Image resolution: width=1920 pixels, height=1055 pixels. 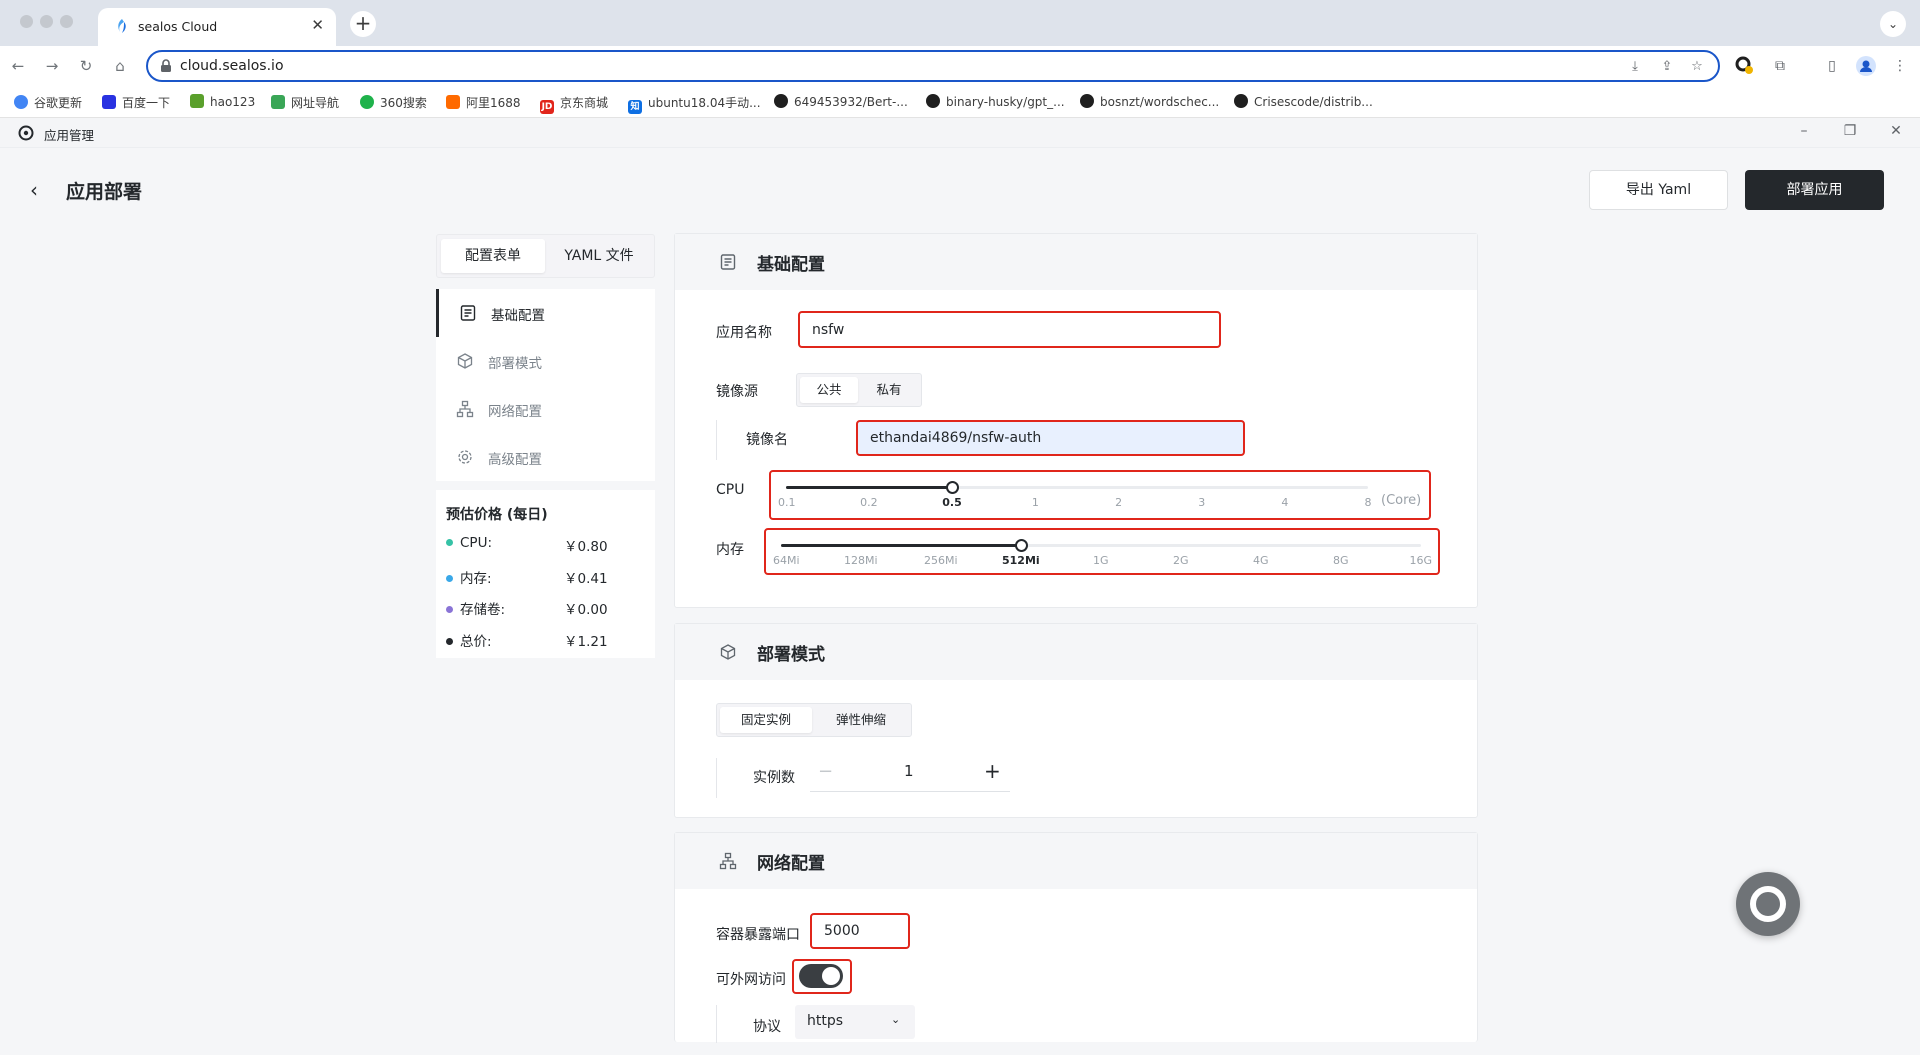 What do you see at coordinates (1893, 24) in the screenshot?
I see `tab-search-chevron-icon: ⌄` at bounding box center [1893, 24].